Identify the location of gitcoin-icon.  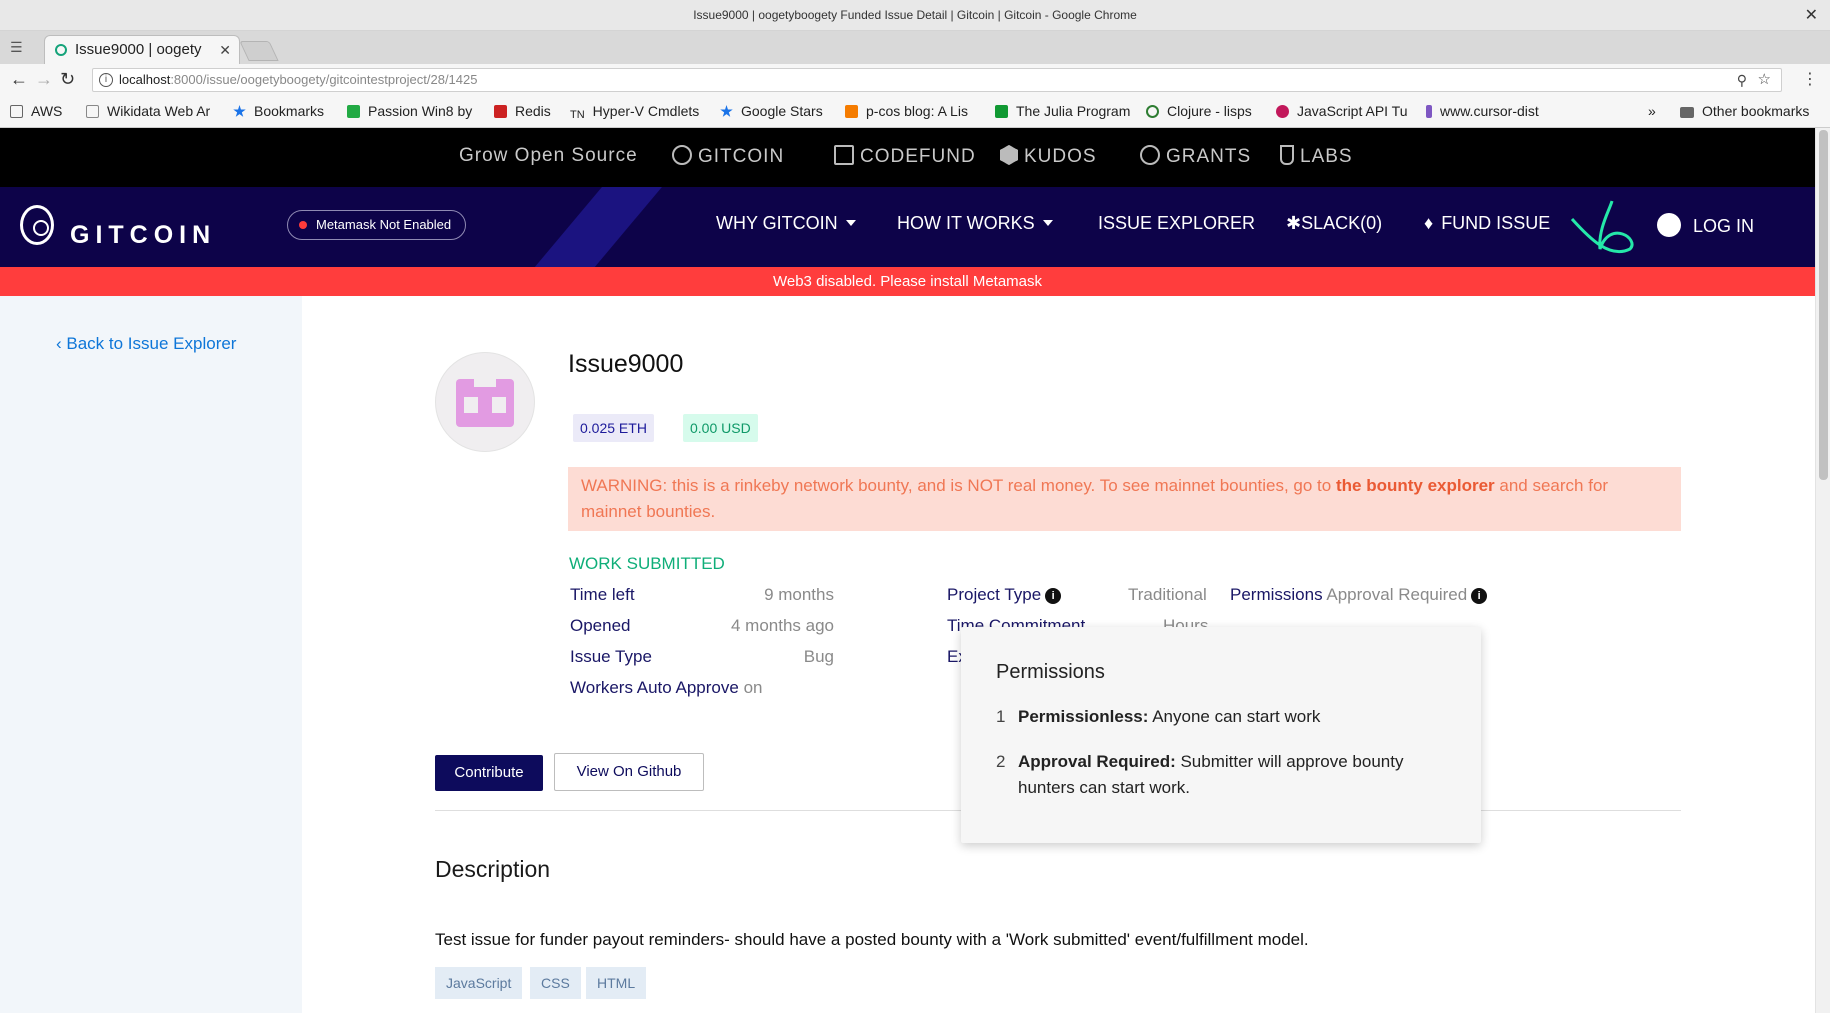
(682, 155).